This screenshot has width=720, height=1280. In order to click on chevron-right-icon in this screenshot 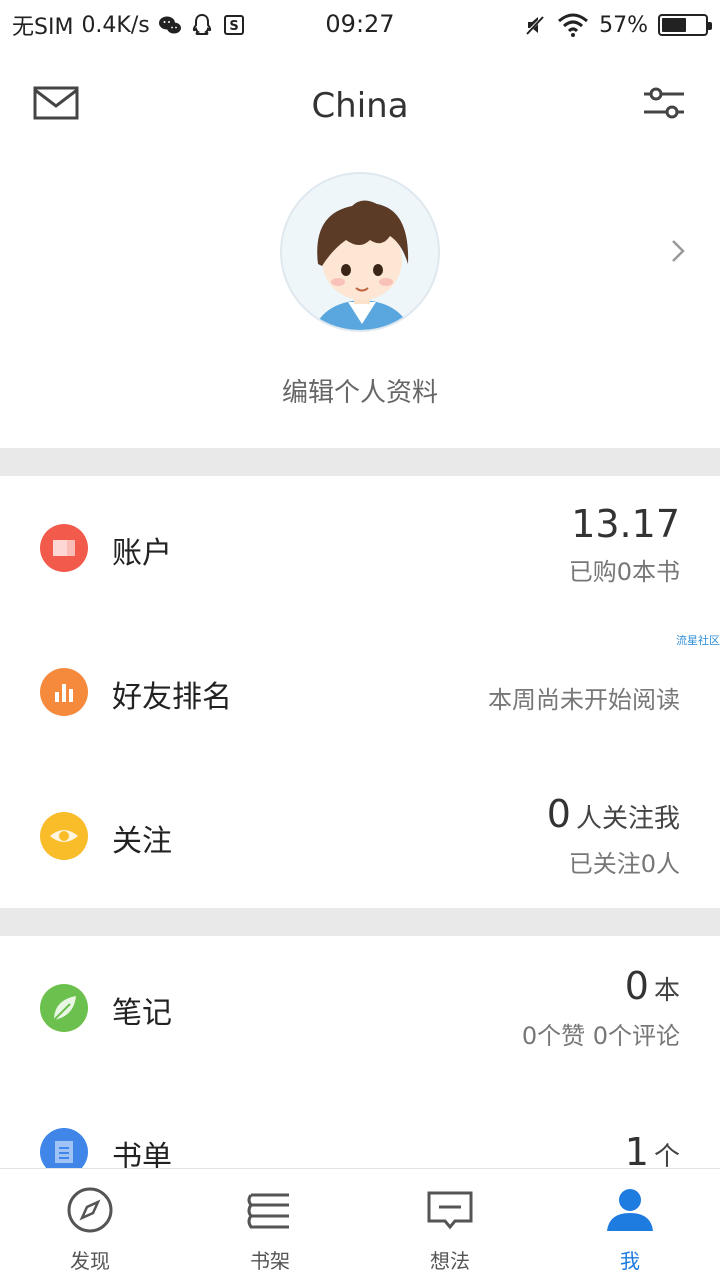, I will do `click(678, 251)`.